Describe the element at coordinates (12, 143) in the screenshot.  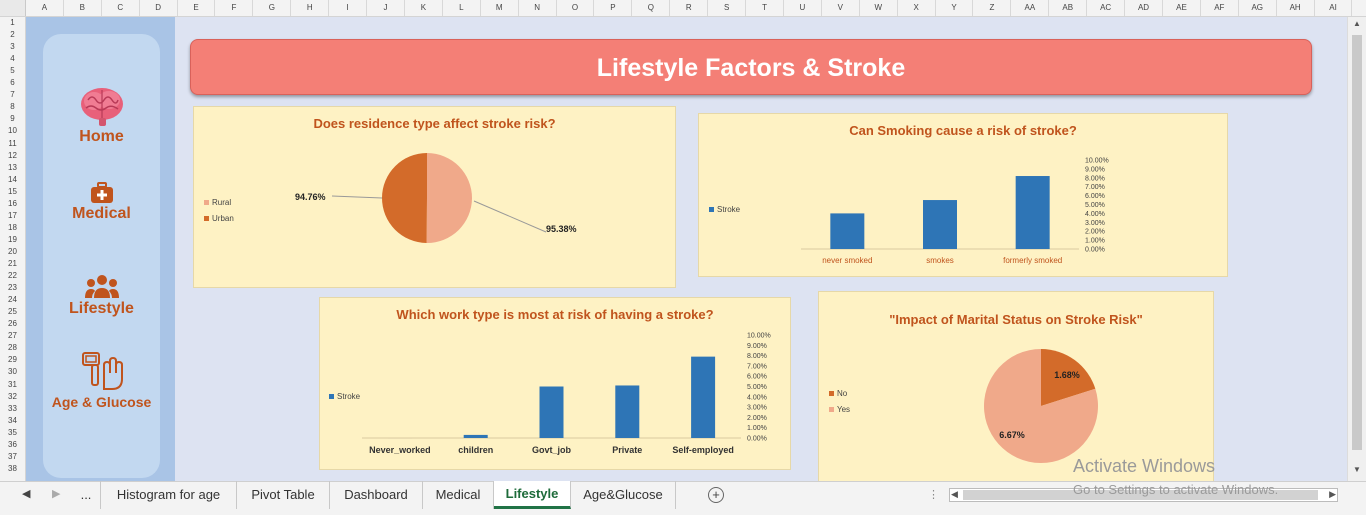
I see `row-header-11: 11` at that location.